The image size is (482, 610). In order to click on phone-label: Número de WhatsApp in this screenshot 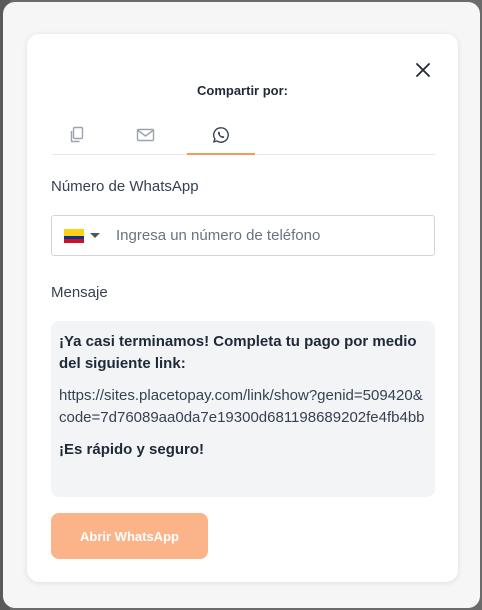, I will do `click(125, 186)`.